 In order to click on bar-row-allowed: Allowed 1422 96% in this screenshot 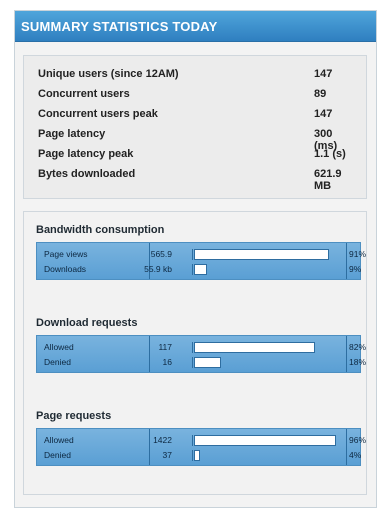, I will do `click(201, 440)`.